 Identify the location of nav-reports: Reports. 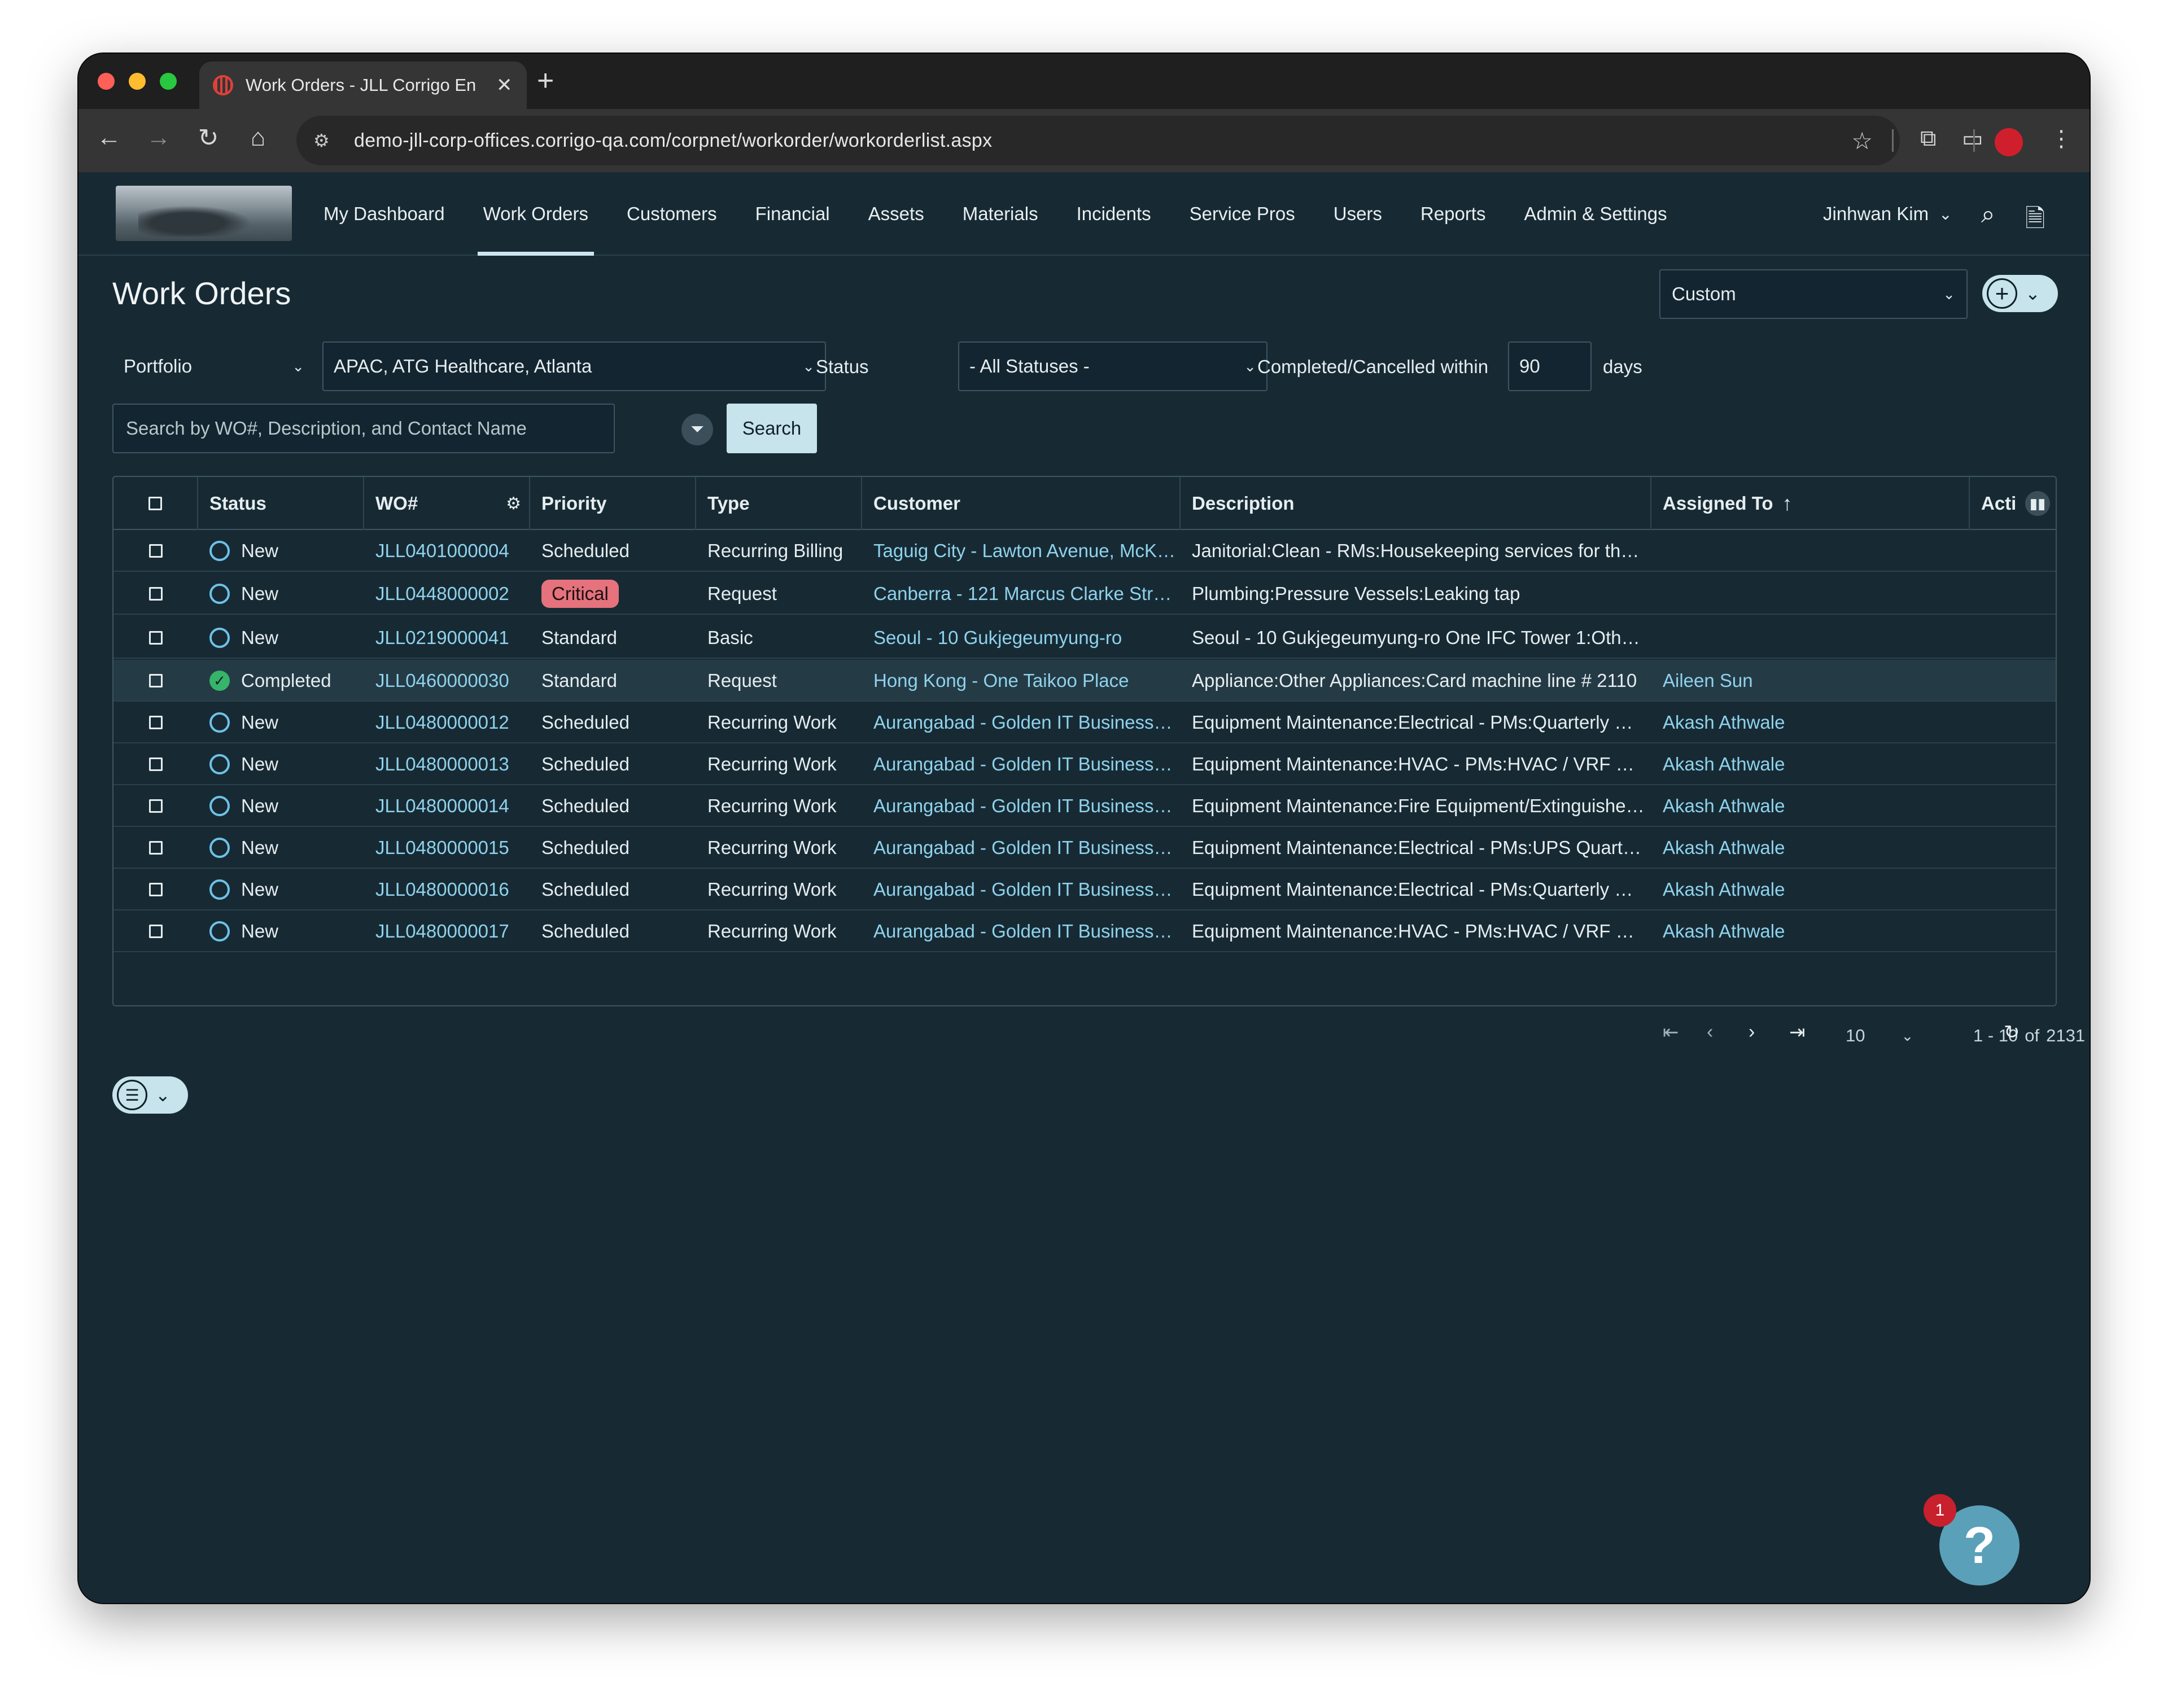
(1453, 214).